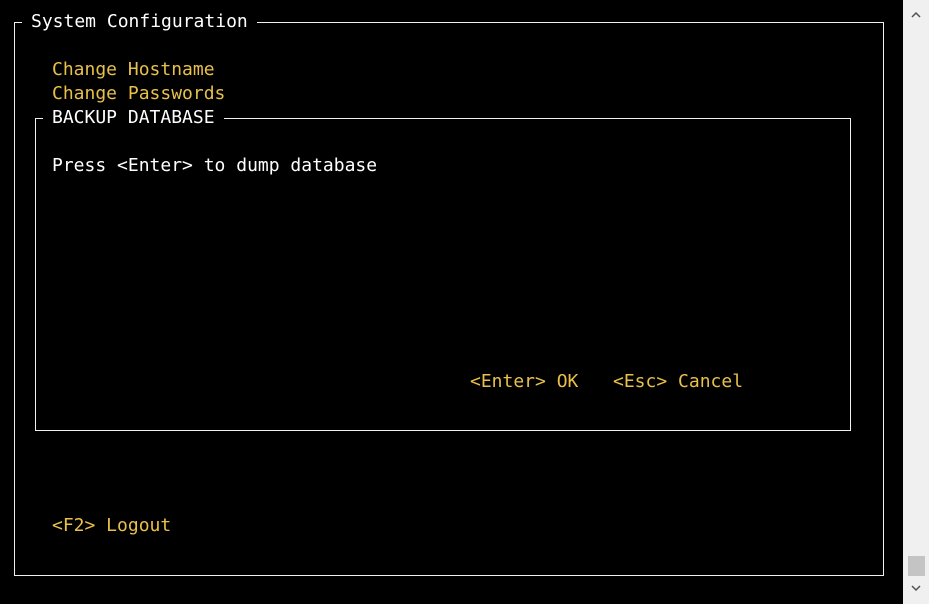 Image resolution: width=929 pixels, height=604 pixels. What do you see at coordinates (524, 382) in the screenshot?
I see `ok-button: <Enter> OK` at bounding box center [524, 382].